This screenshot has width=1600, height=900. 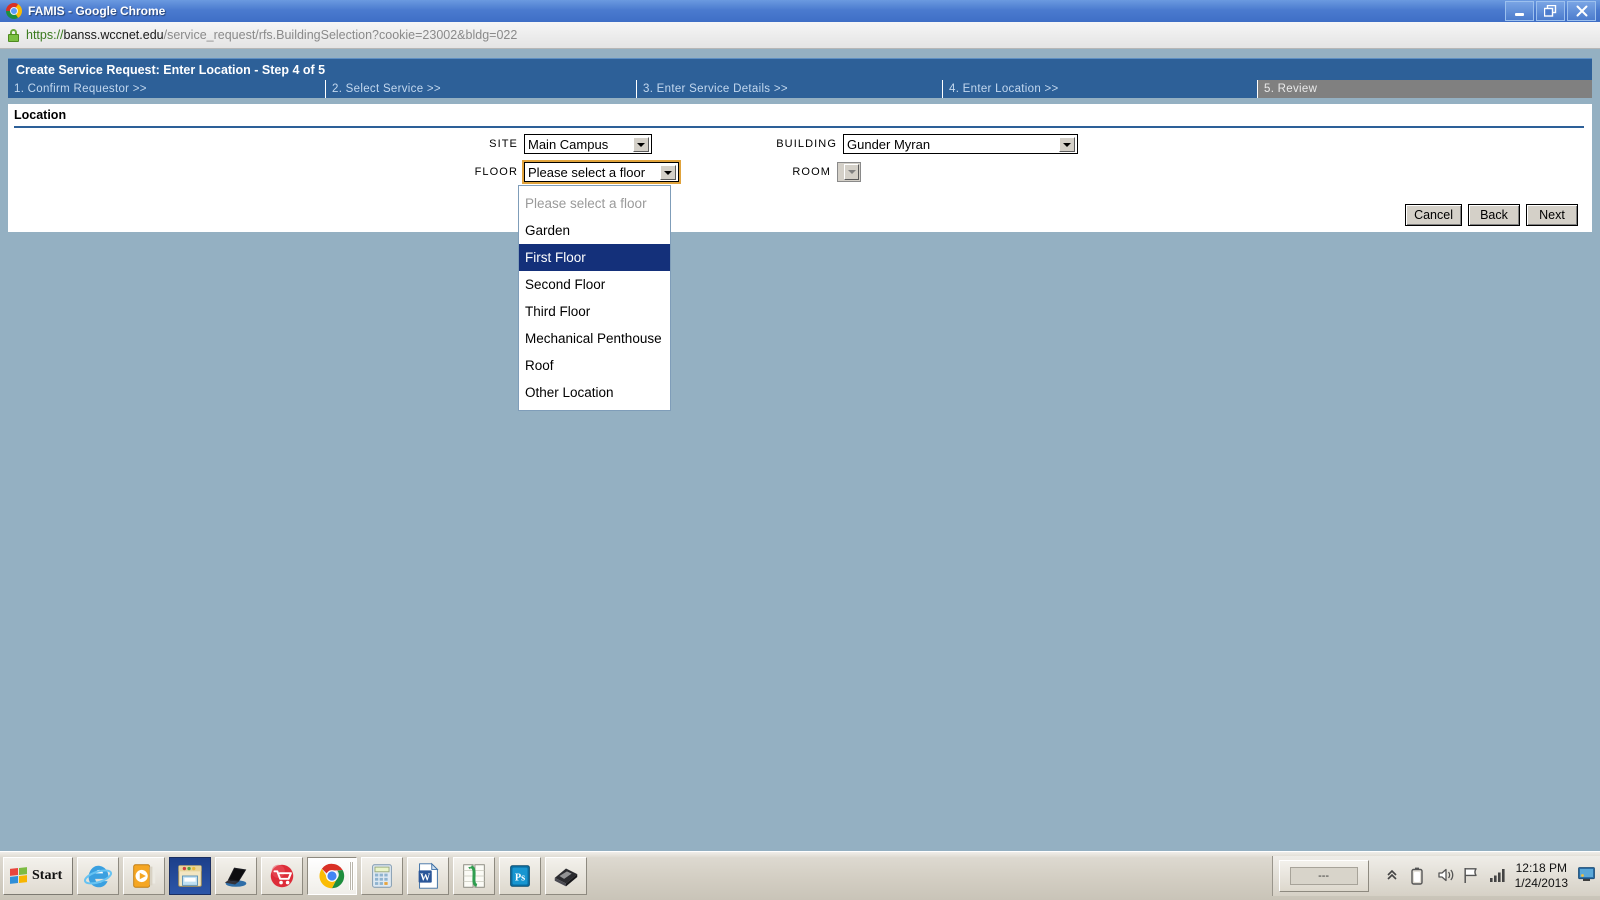 What do you see at coordinates (806, 144) in the screenshot?
I see `building-label: BUILDING` at bounding box center [806, 144].